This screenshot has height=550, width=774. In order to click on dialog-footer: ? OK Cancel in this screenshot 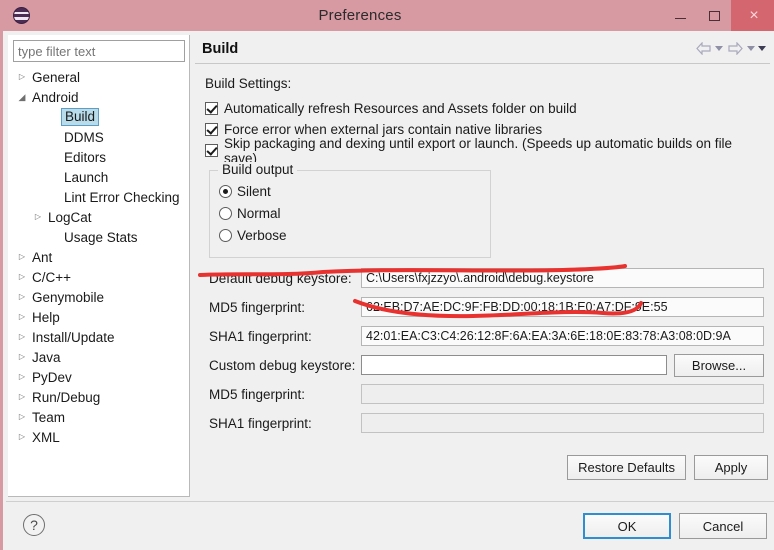, I will do `click(390, 525)`.